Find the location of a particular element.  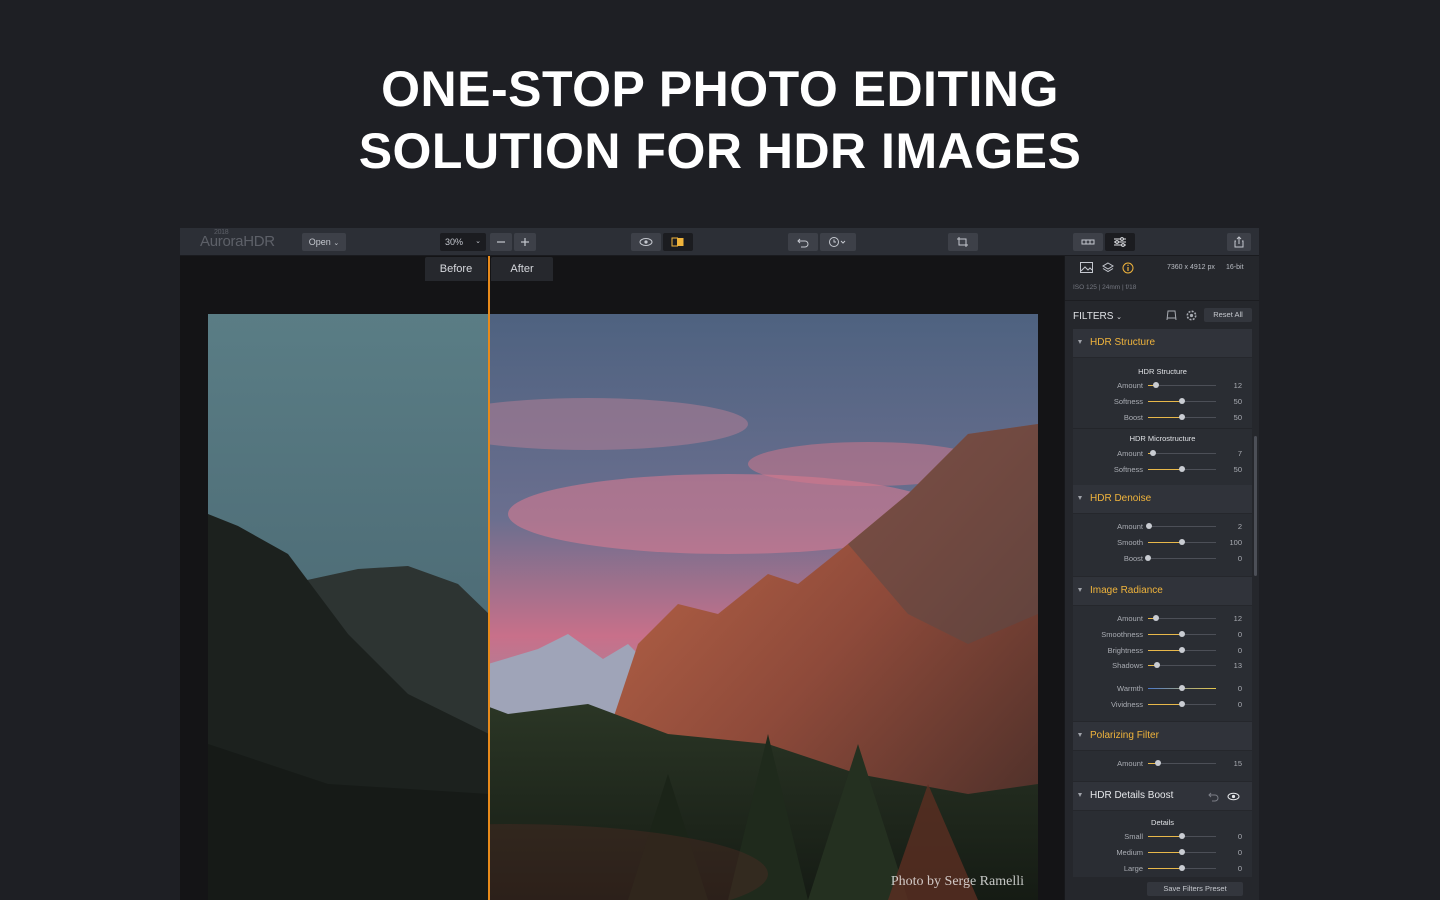

photo-credit: Photo by Serge Ramelli is located at coordinates (957, 881).